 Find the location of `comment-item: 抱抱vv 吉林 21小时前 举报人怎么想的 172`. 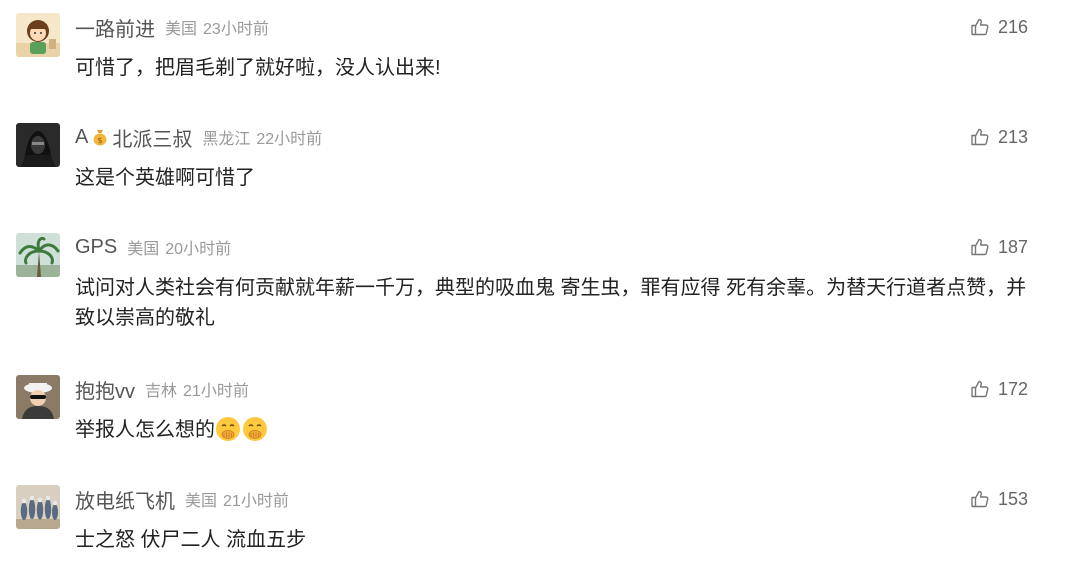

comment-item: 抱抱vv 吉林 21小时前 举报人怎么想的 172 is located at coordinates (537, 415).